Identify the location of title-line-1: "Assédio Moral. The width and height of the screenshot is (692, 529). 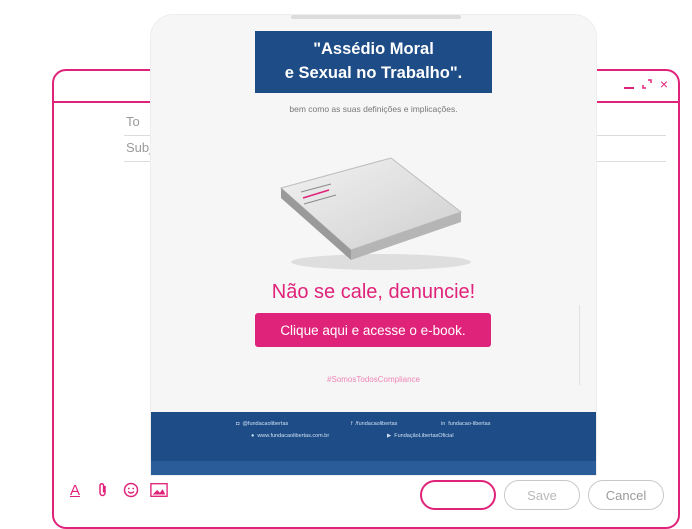
(373, 49).